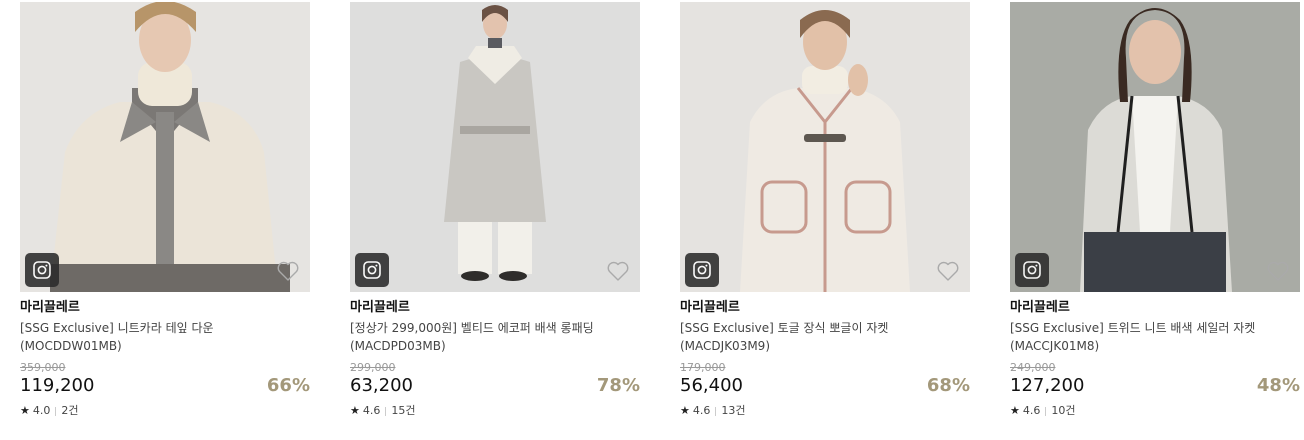  I want to click on review-count: 15건, so click(403, 411).